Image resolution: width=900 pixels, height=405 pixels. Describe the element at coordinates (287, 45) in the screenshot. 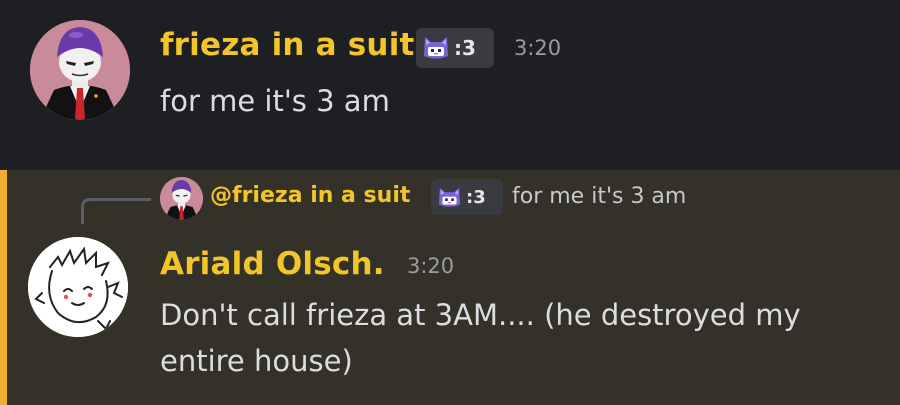

I see `message-author: frieza in a suit` at that location.